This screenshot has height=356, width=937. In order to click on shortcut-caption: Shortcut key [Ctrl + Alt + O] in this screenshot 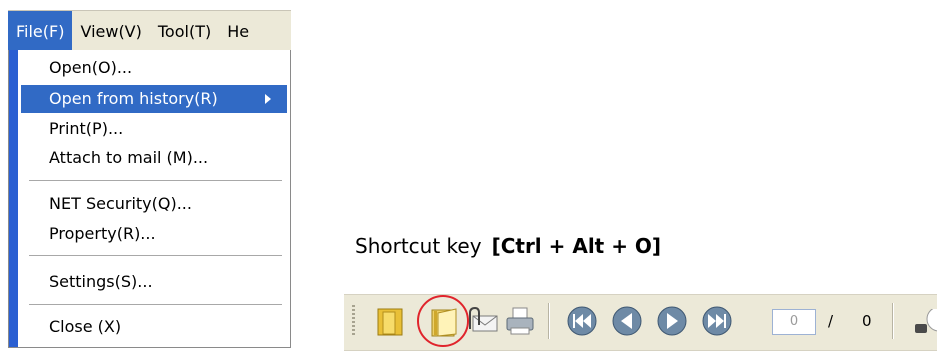, I will do `click(508, 246)`.